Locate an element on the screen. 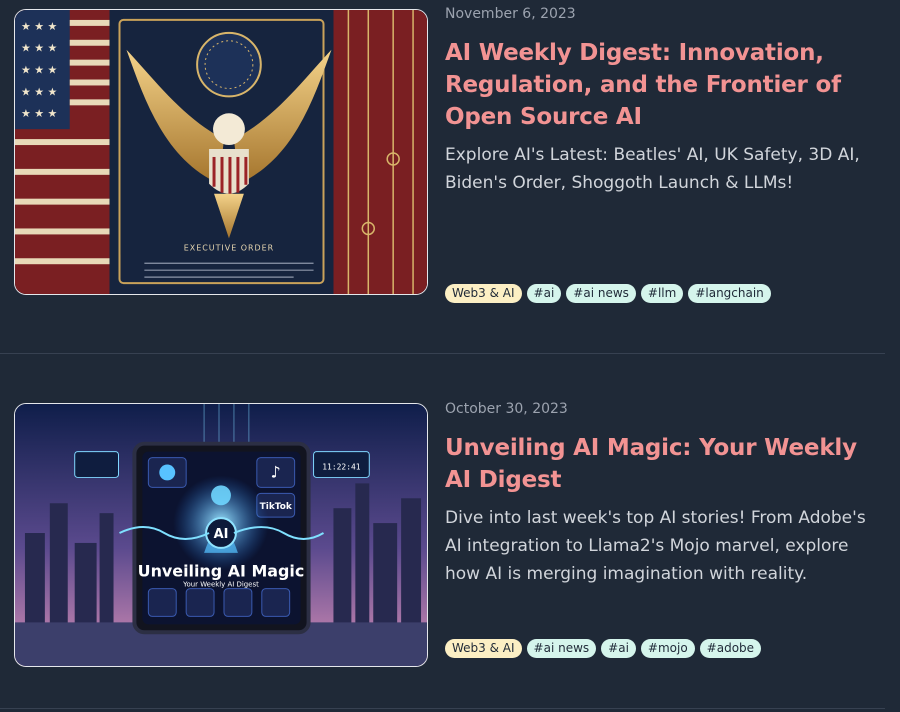 Image resolution: width=900 pixels, height=712 pixels. tag-llm: #llm is located at coordinates (662, 293).